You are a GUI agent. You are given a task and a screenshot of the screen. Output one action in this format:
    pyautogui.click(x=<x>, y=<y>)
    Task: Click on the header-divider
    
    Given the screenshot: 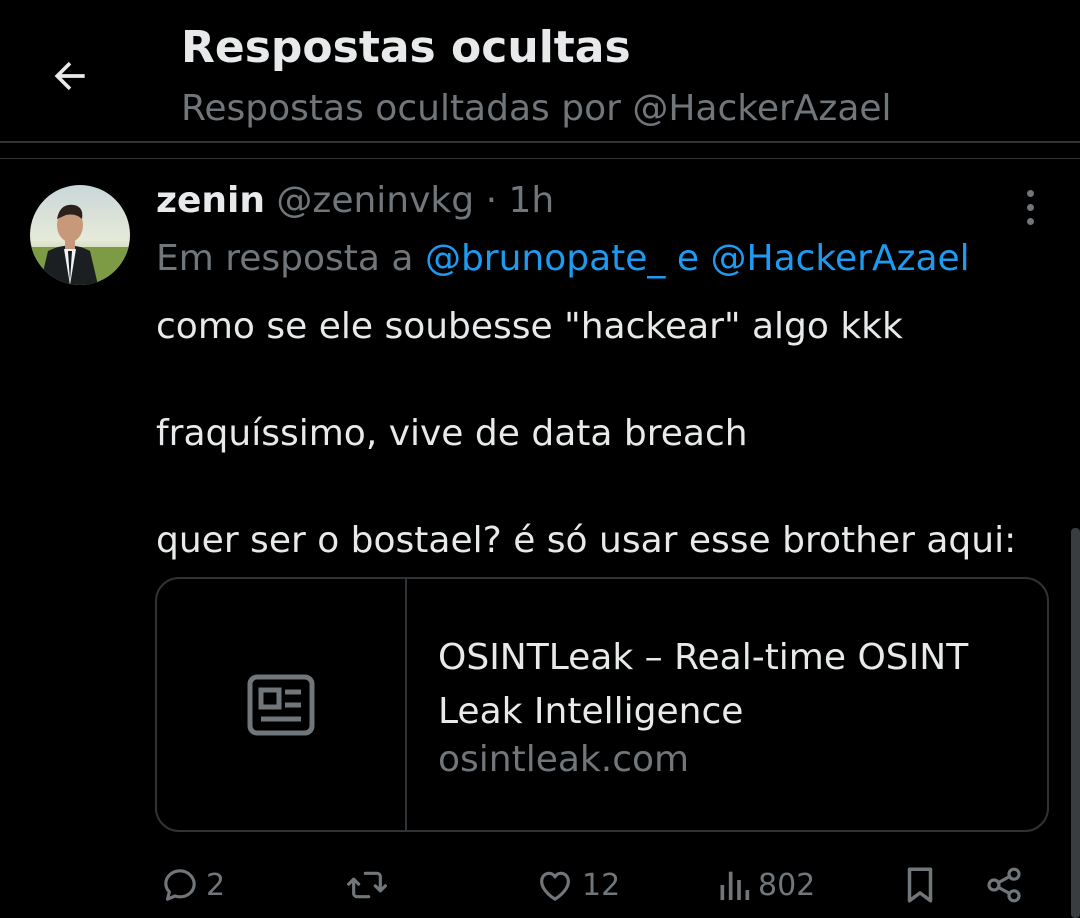 What is the action you would take?
    pyautogui.click(x=540, y=142)
    